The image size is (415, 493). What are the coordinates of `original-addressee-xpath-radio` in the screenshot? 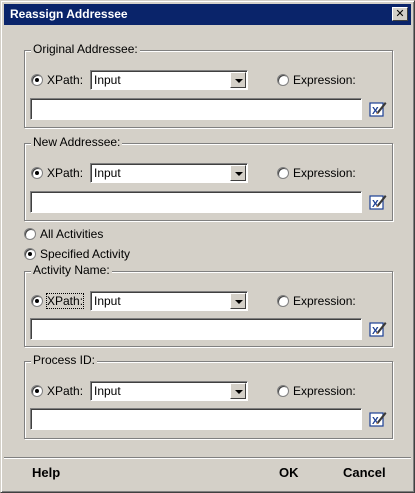 It's located at (37, 80).